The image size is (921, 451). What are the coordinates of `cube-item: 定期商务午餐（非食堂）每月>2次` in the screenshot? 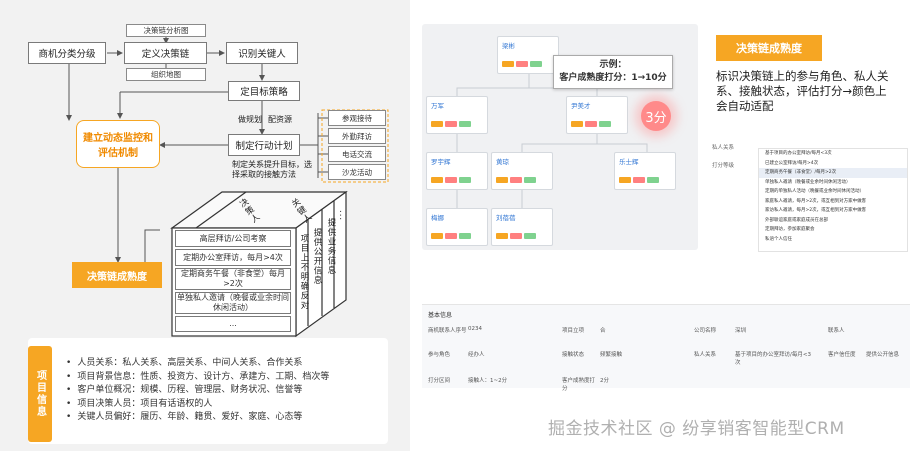 It's located at (233, 279).